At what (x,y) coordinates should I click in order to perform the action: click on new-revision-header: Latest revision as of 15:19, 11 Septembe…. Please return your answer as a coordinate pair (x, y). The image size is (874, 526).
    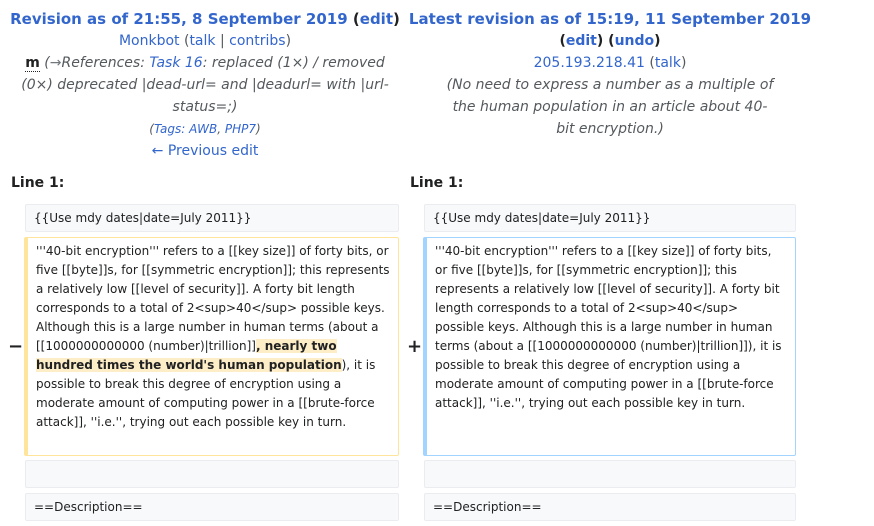
    Looking at the image, I should click on (610, 70).